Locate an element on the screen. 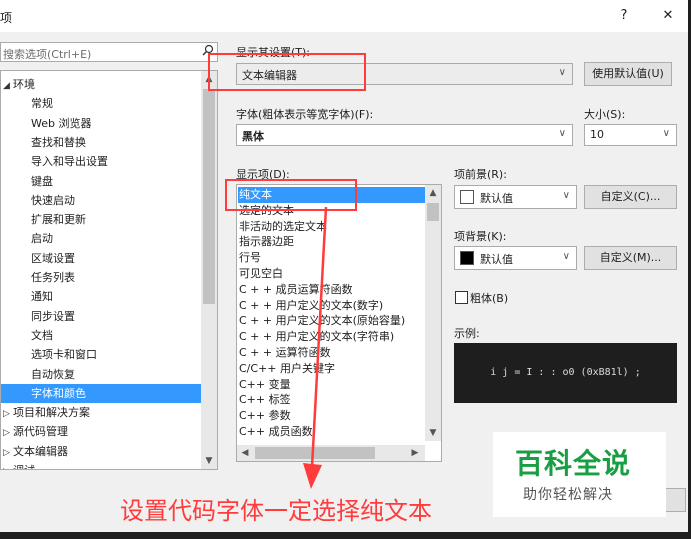 The image size is (691, 539). tree-item-label: 源代码管理 is located at coordinates (40, 432).